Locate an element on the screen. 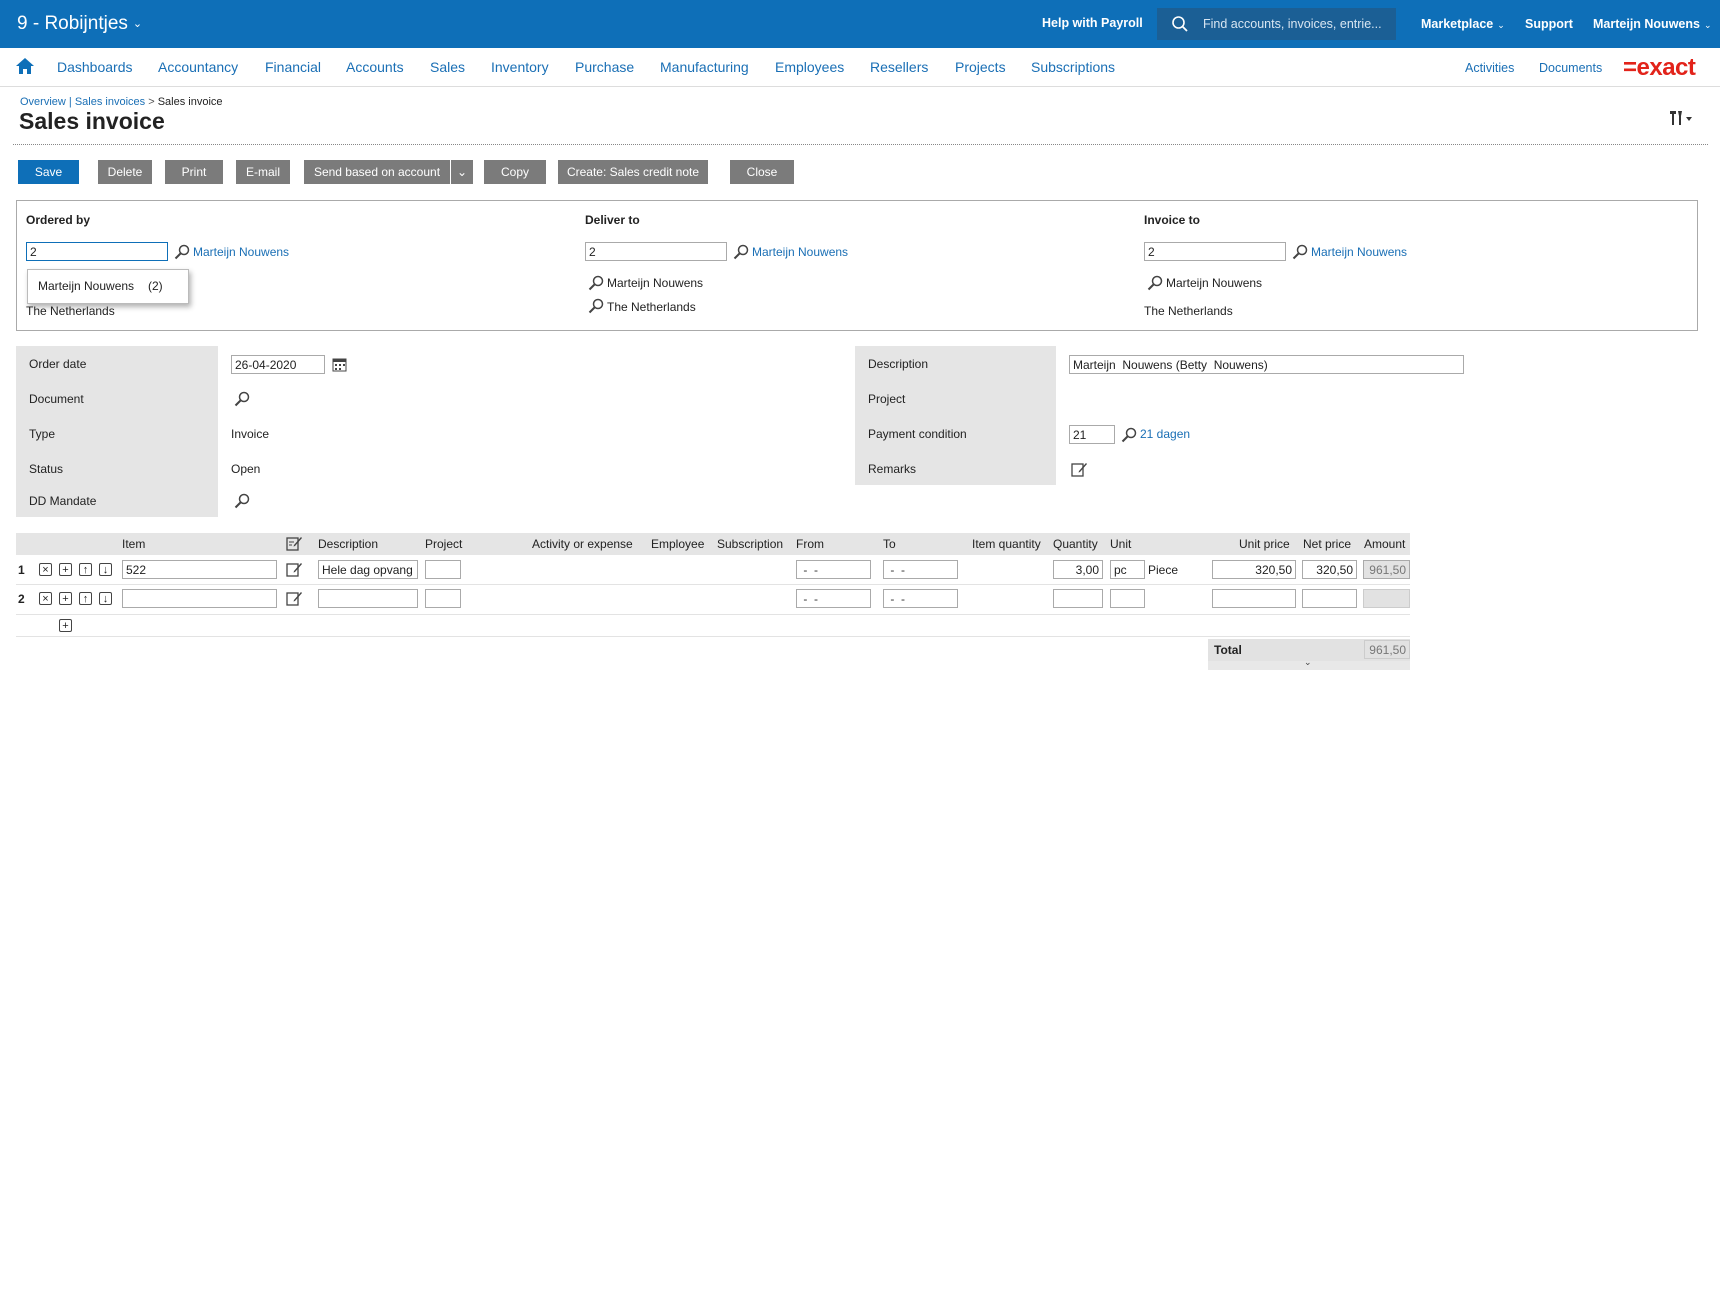  user-menu: Marteijn Nouwens ⌄ is located at coordinates (1652, 24).